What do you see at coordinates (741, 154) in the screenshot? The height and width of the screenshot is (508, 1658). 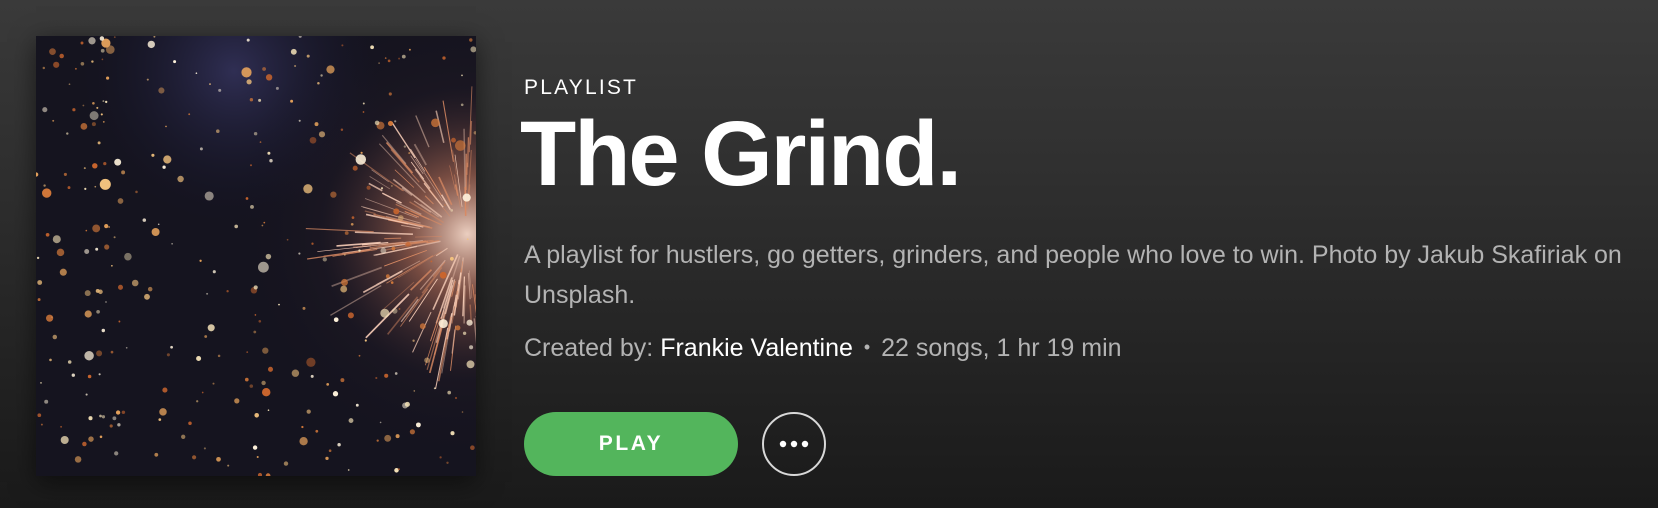 I see `playlist-title: The Grind.` at bounding box center [741, 154].